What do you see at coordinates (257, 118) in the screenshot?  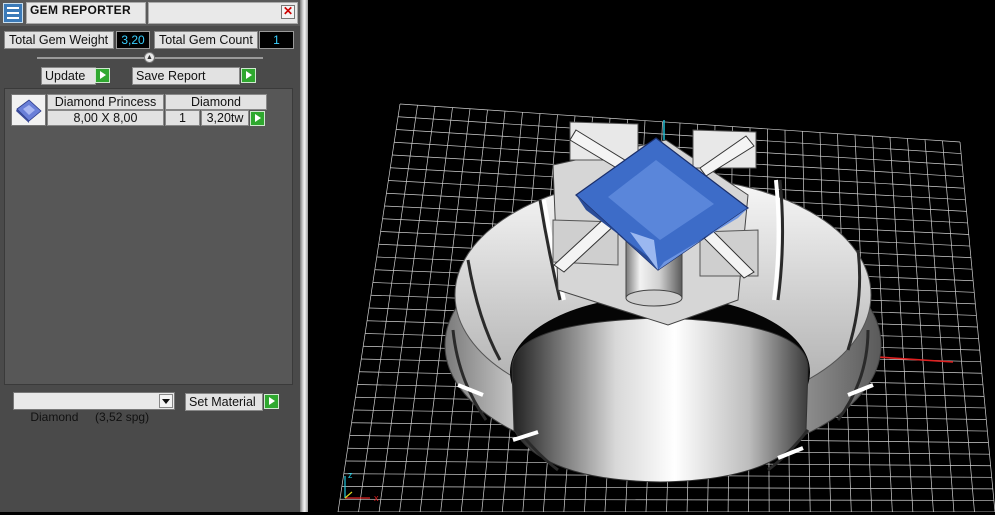 I see `gem-row-go-icon` at bounding box center [257, 118].